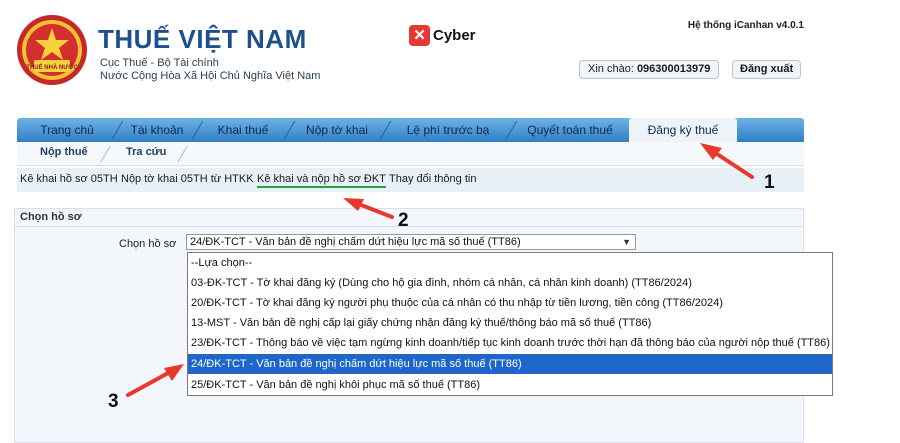 This screenshot has height=443, width=900. I want to click on annotation-number-1: 1, so click(769, 182).